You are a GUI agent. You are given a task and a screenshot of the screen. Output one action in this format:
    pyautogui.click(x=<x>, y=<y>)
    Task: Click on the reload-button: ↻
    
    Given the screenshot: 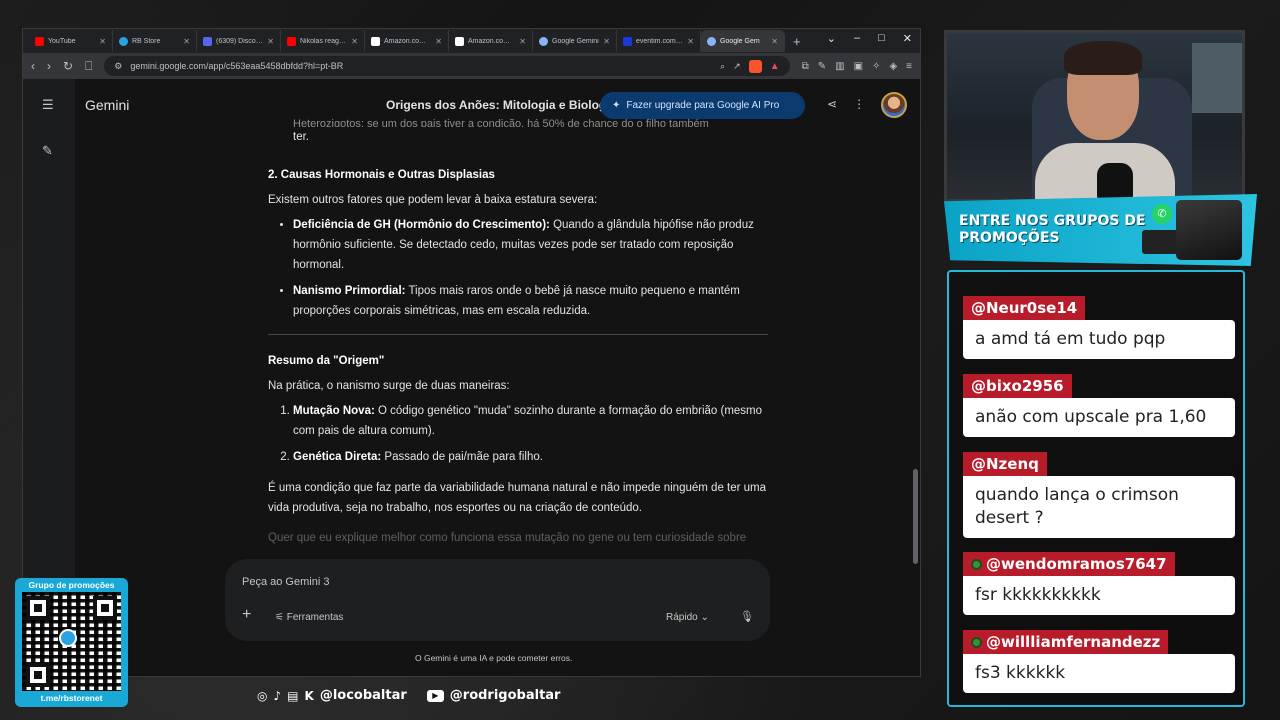 What is the action you would take?
    pyautogui.click(x=68, y=66)
    